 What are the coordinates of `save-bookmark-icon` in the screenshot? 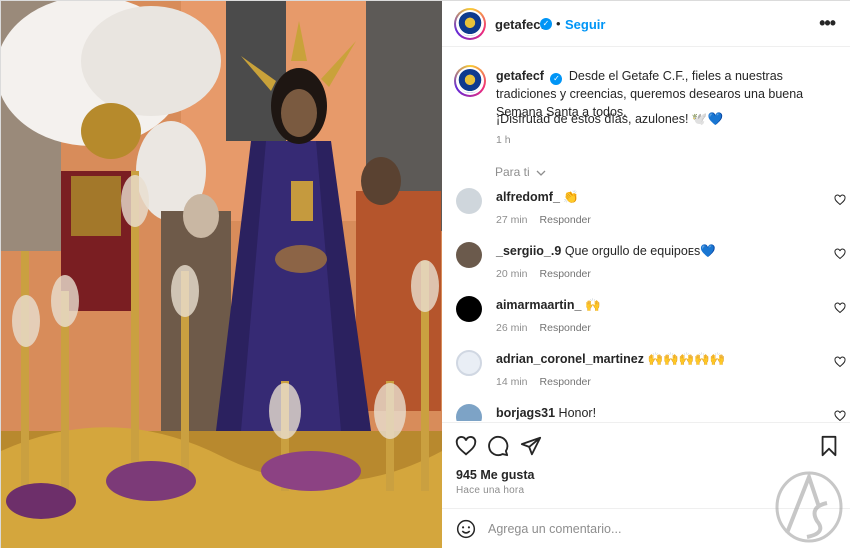 It's located at (829, 446).